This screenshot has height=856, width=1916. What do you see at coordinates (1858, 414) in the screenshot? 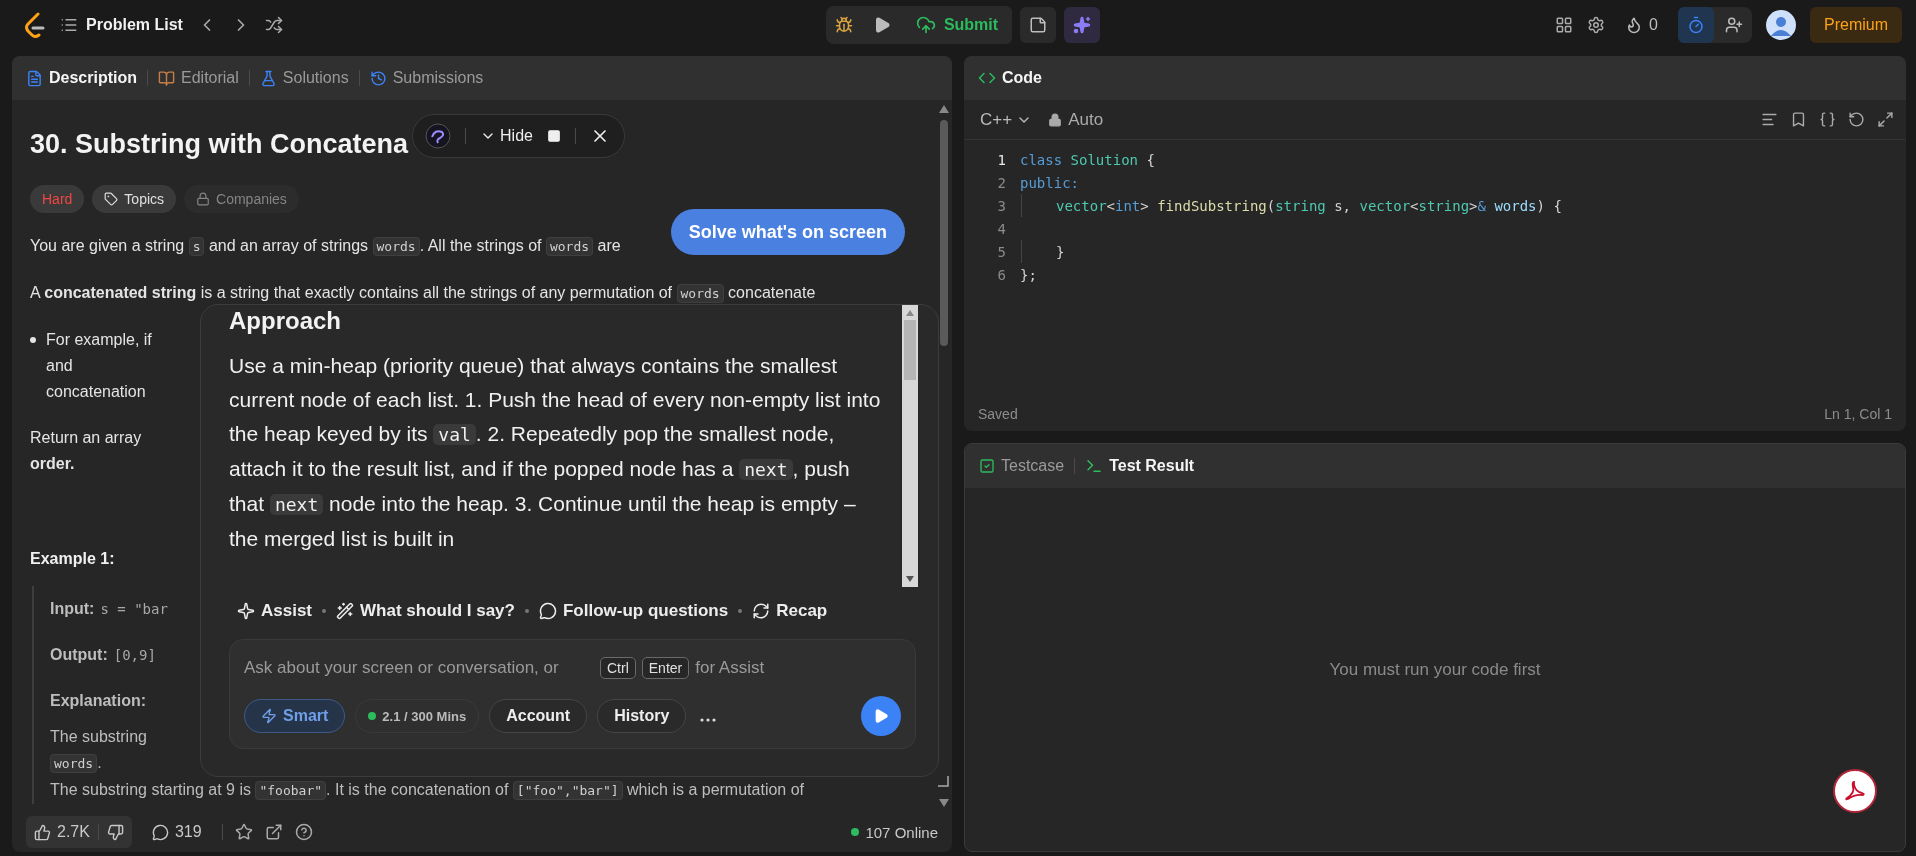
I see `cursor-position: Ln 1, Col 1` at bounding box center [1858, 414].